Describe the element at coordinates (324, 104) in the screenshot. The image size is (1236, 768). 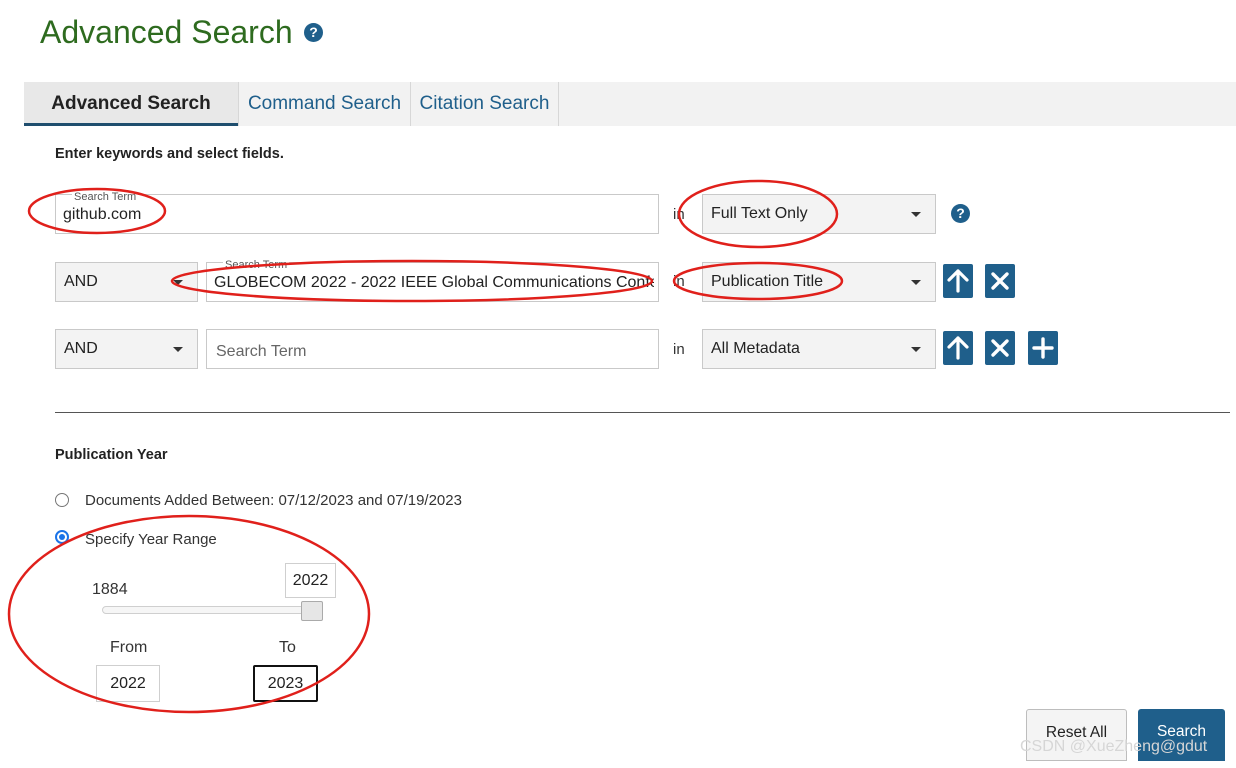
I see `tab-command-search: Command Search` at that location.